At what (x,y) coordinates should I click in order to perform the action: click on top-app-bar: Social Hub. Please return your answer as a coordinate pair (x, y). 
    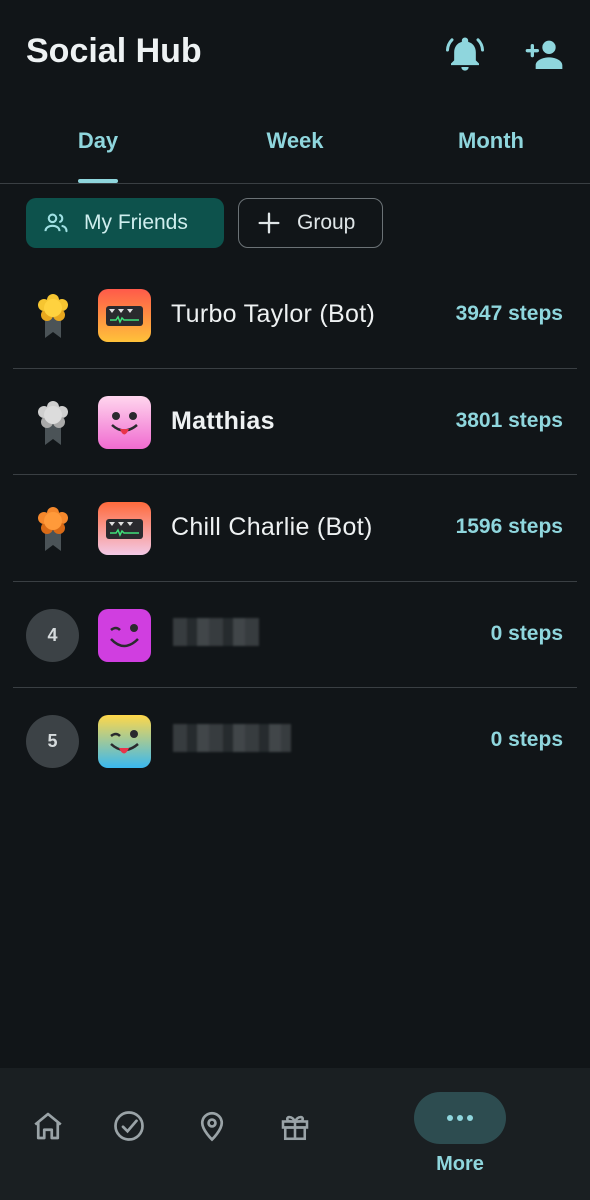
    Looking at the image, I should click on (295, 52).